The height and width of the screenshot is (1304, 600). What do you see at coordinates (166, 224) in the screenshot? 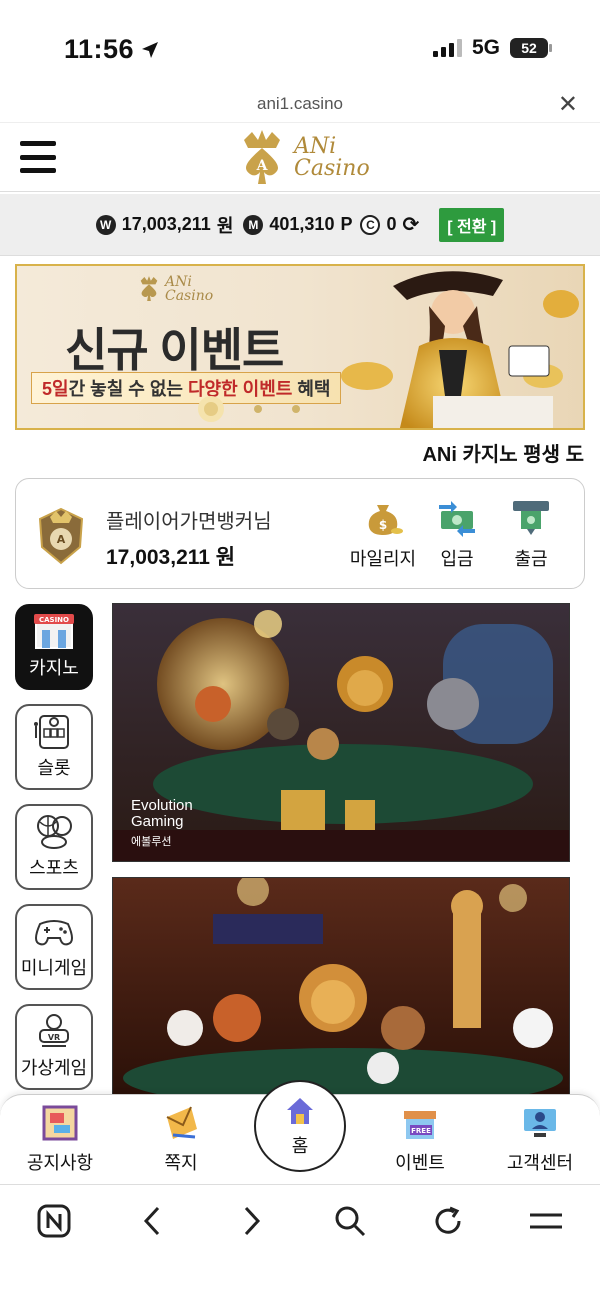
I see `balance-money: 17,003,211` at bounding box center [166, 224].